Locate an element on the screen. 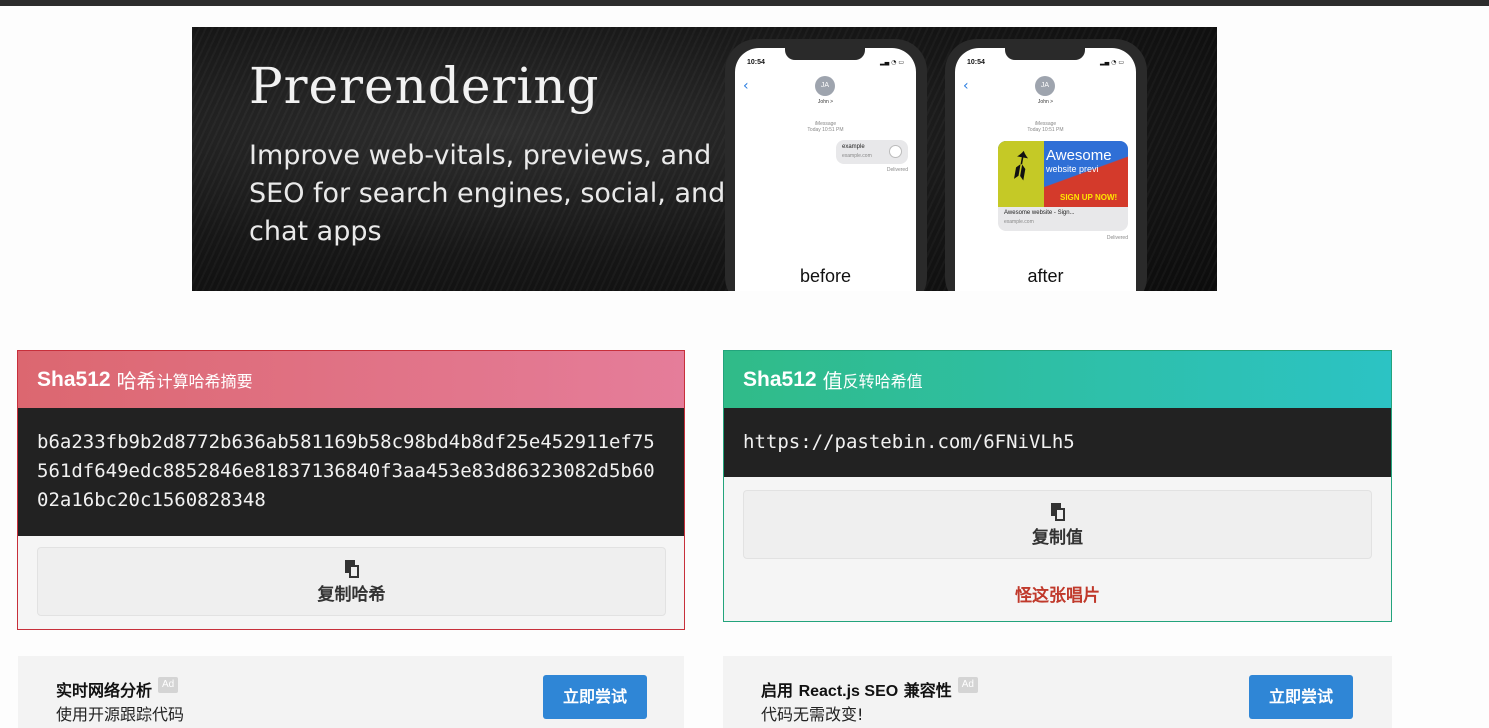 This screenshot has height=728, width=1489. ad-description: 代码无需改变! is located at coordinates (812, 714).